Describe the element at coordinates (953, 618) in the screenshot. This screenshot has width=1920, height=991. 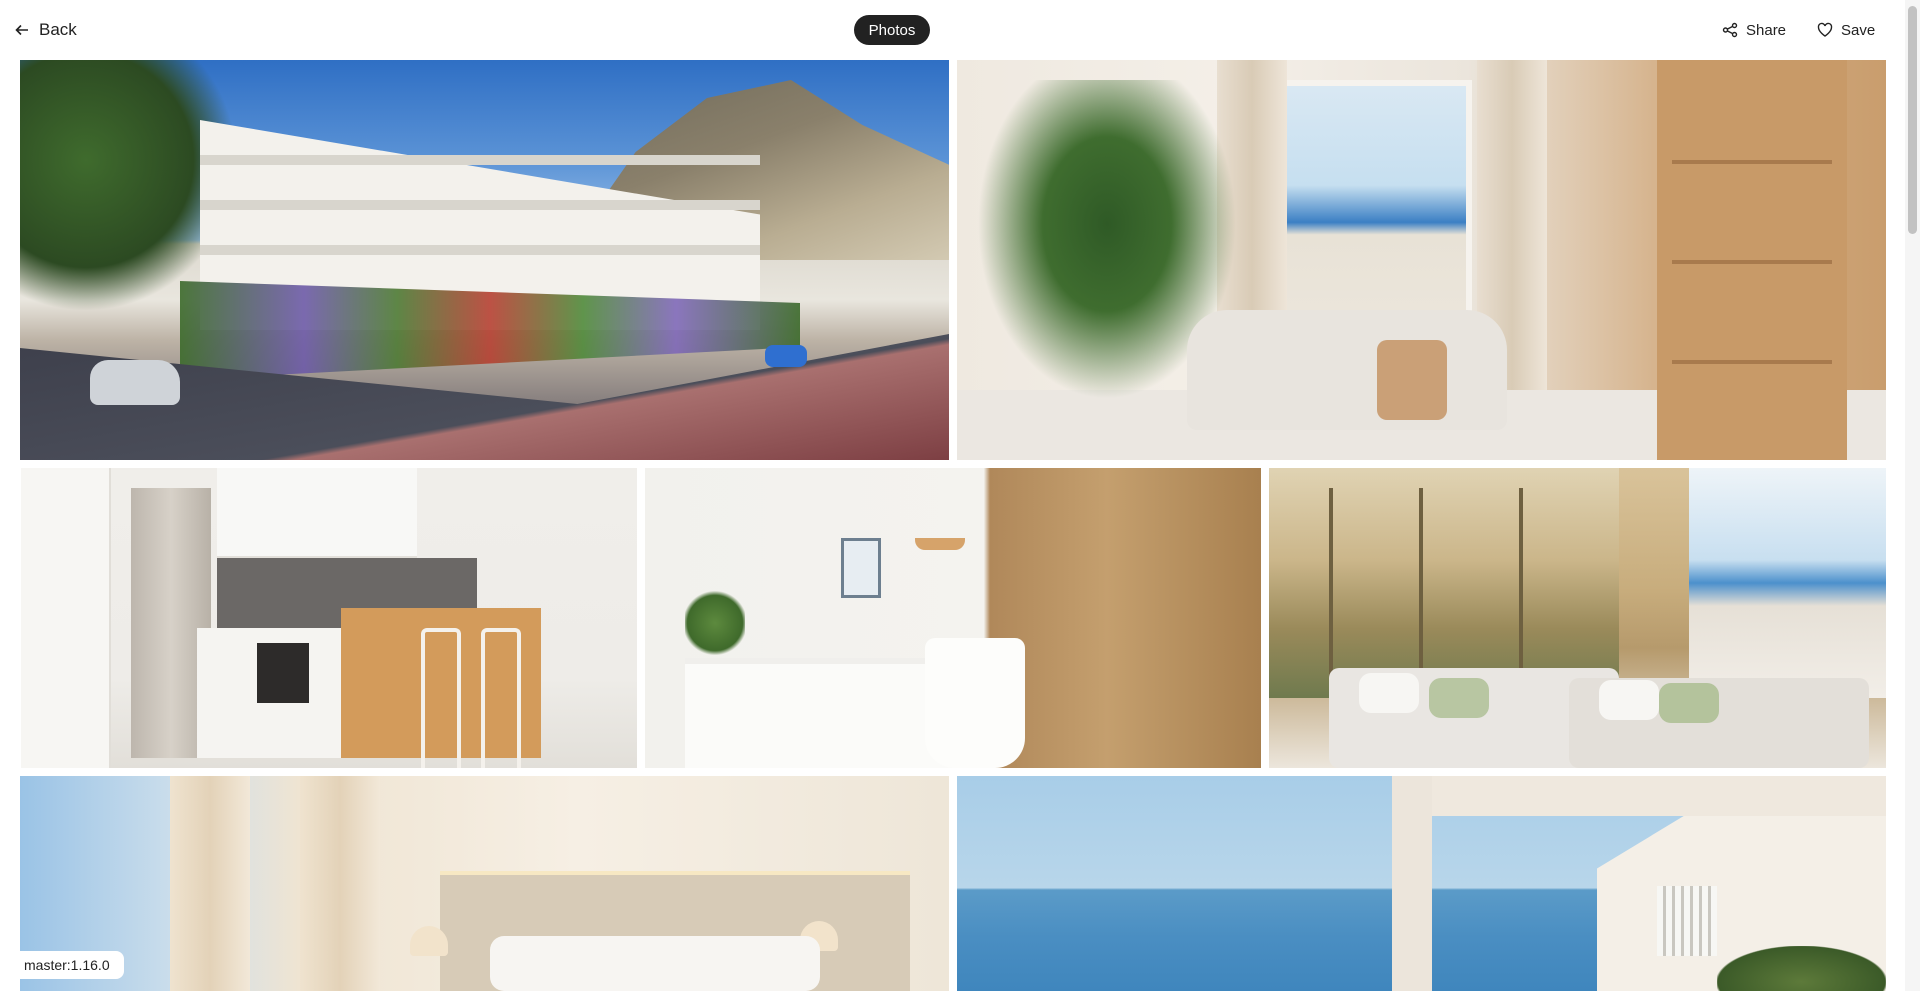
I see `photo-bathroom` at that location.